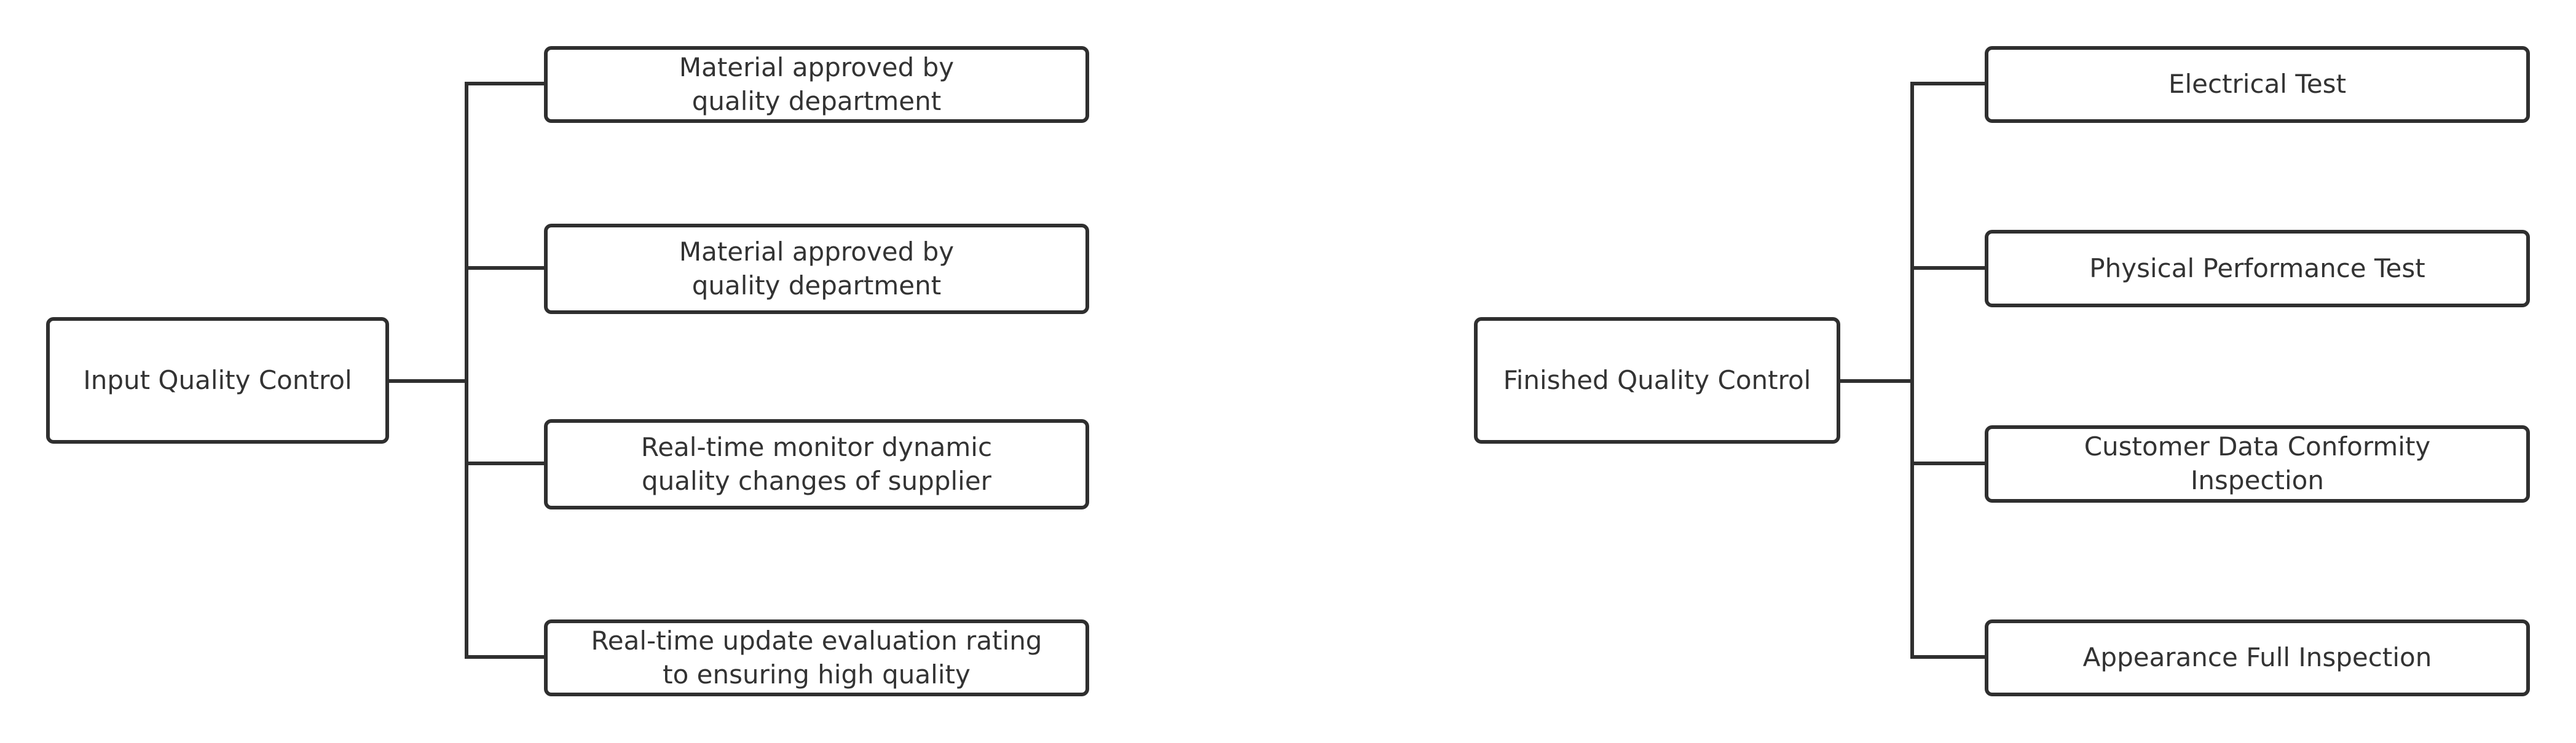 Image resolution: width=2576 pixels, height=743 pixels. What do you see at coordinates (2258, 268) in the screenshot?
I see `child-node: Physical Performance Test` at bounding box center [2258, 268].